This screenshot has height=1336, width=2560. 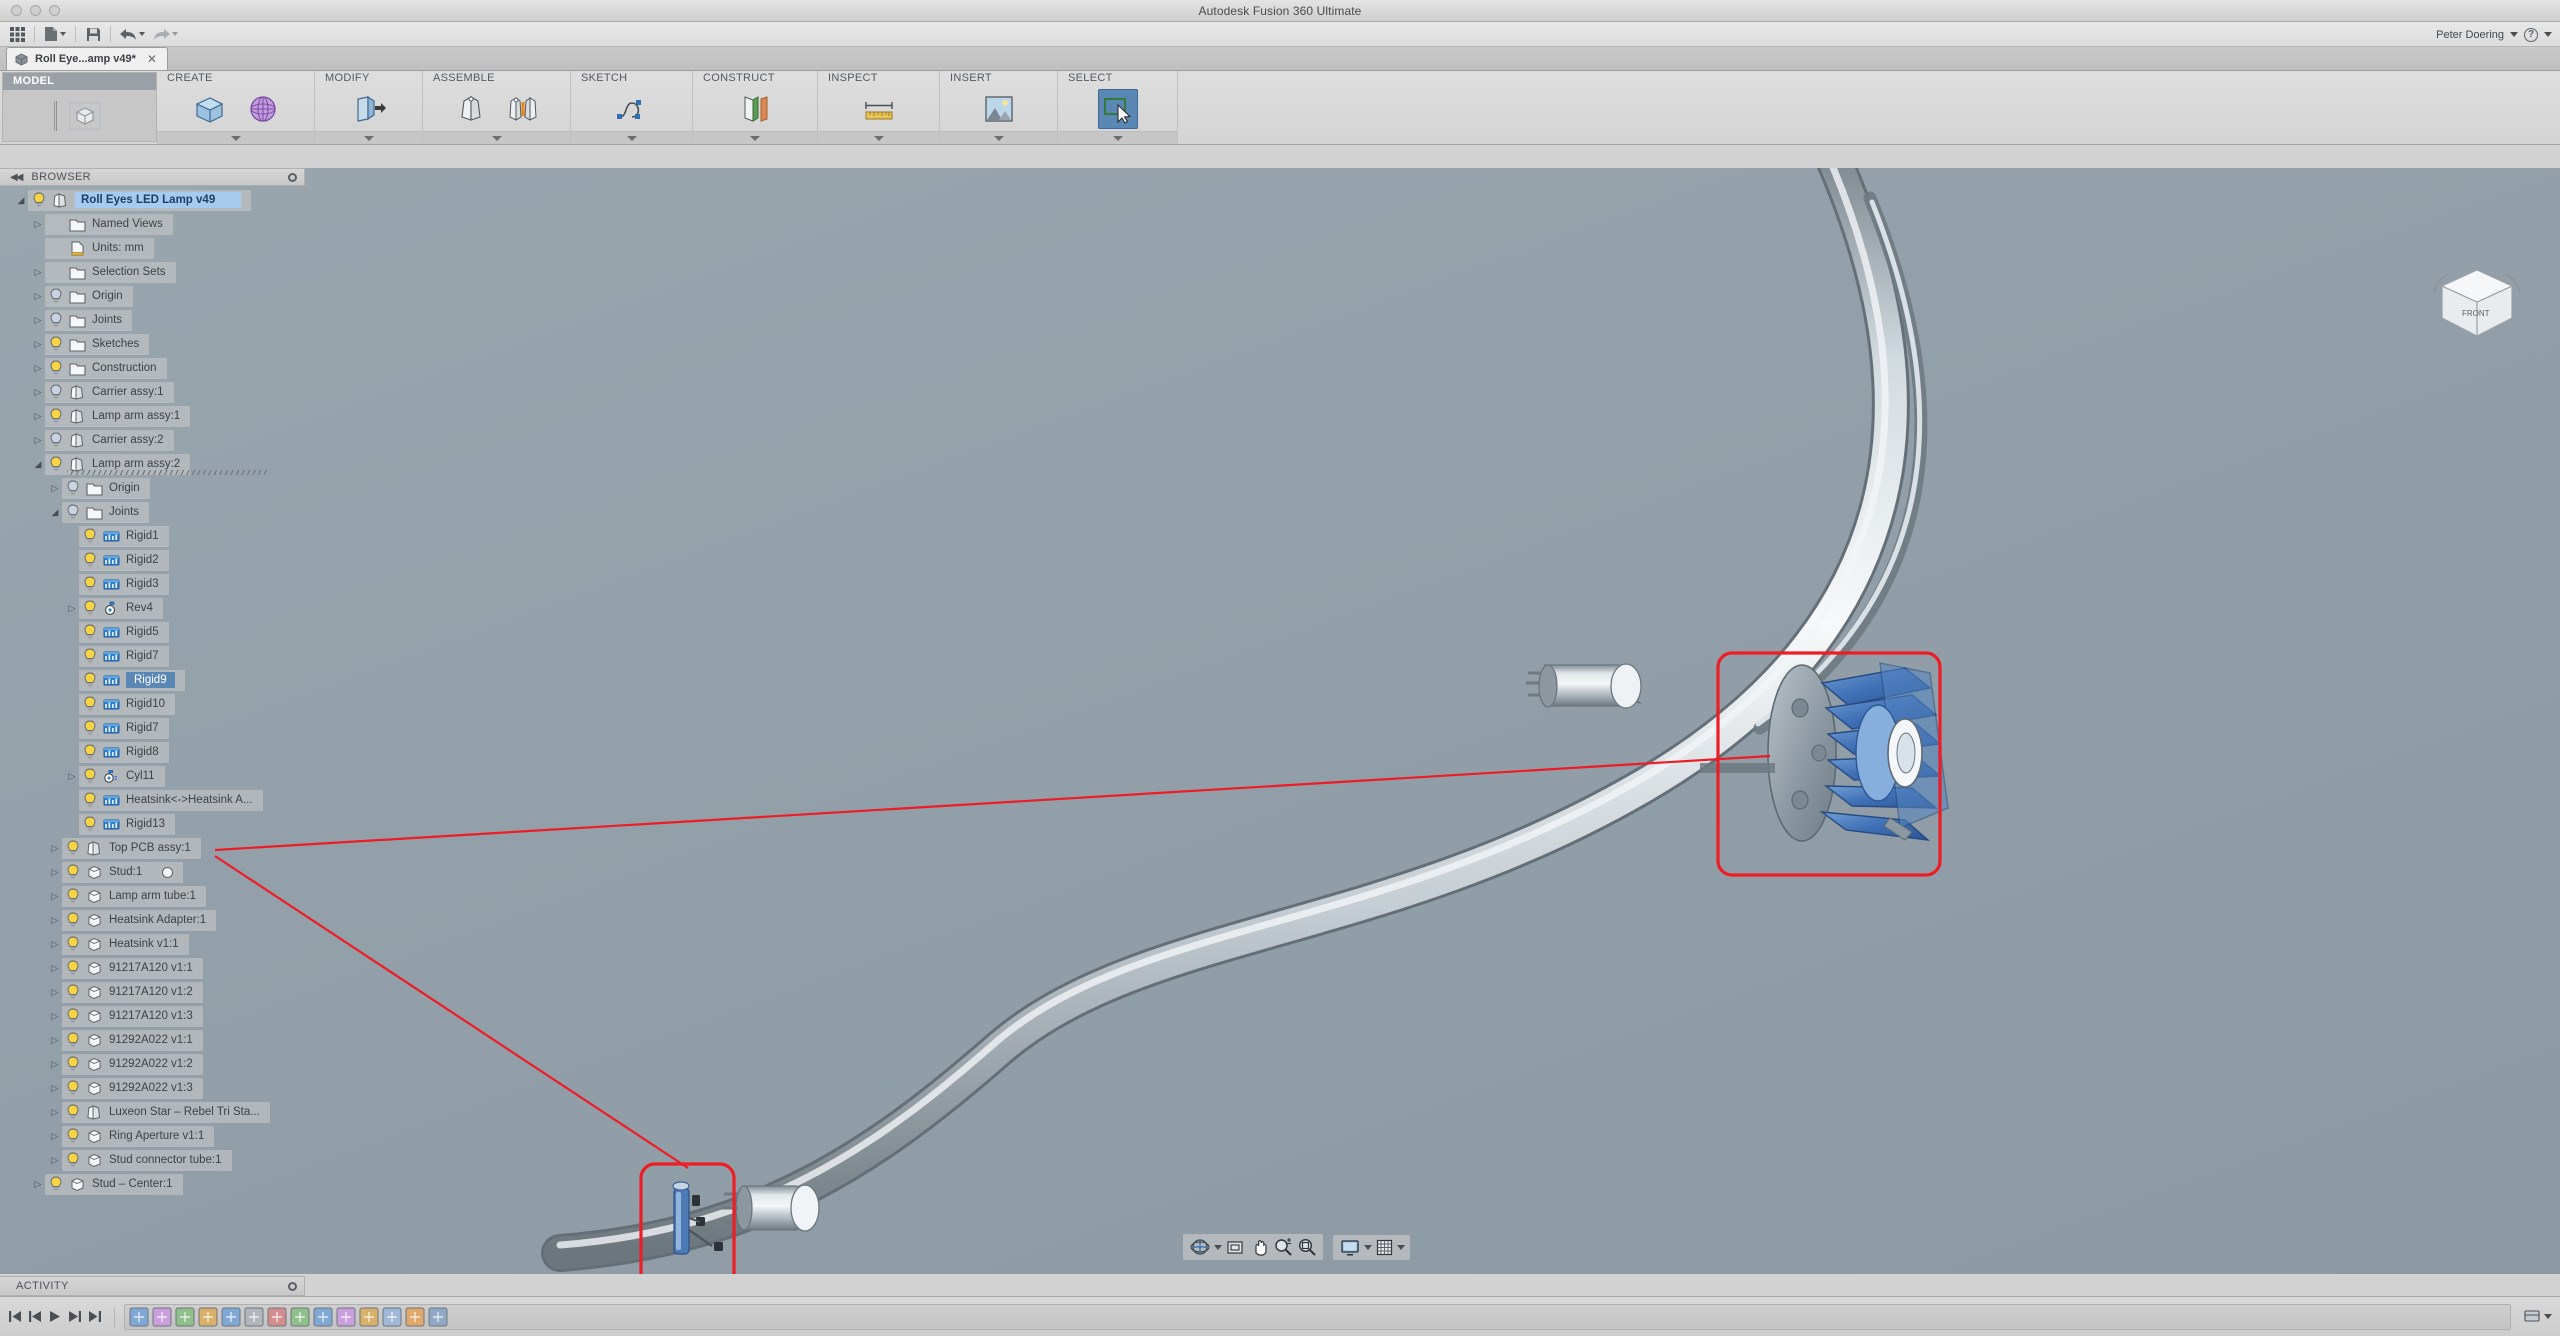 I want to click on skip-end-button, so click(x=94, y=1316).